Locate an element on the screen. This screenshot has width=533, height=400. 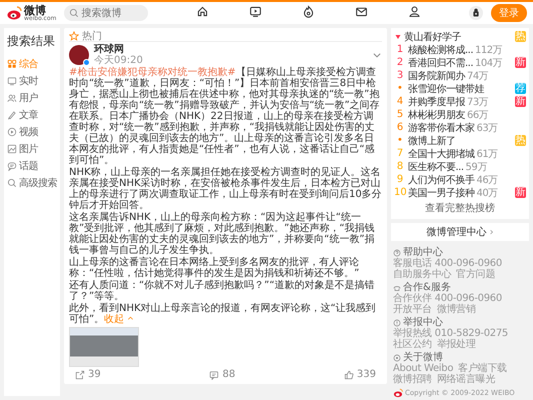
heat-count: 40万 is located at coordinates (487, 193).